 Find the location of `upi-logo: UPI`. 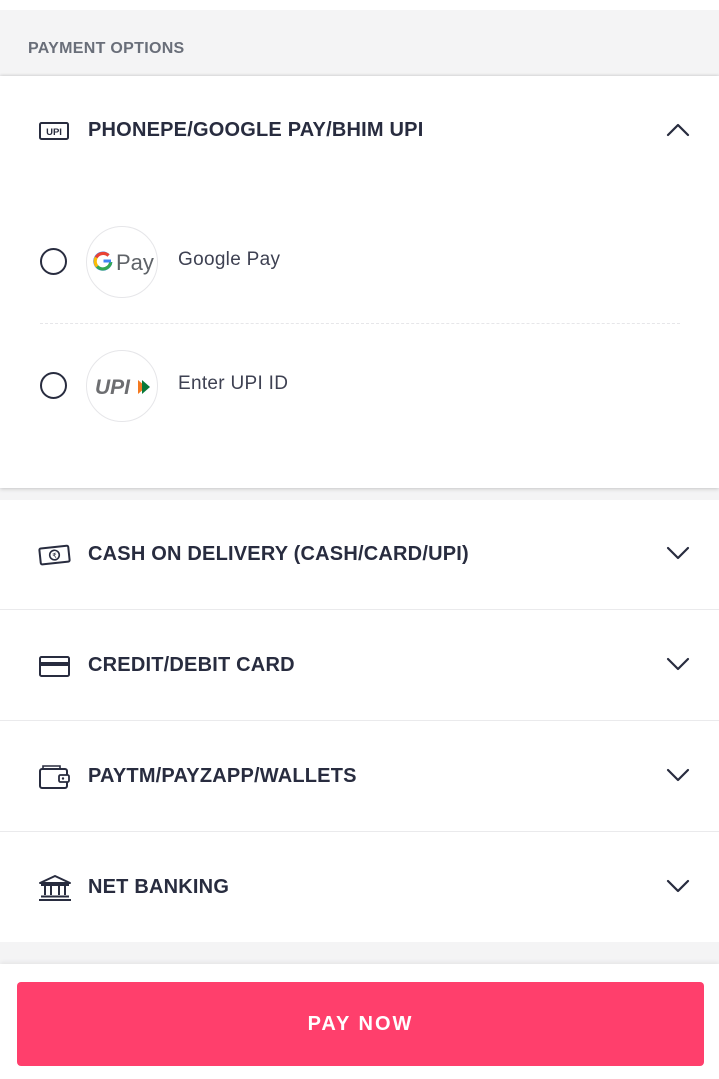

upi-logo: UPI is located at coordinates (122, 386).